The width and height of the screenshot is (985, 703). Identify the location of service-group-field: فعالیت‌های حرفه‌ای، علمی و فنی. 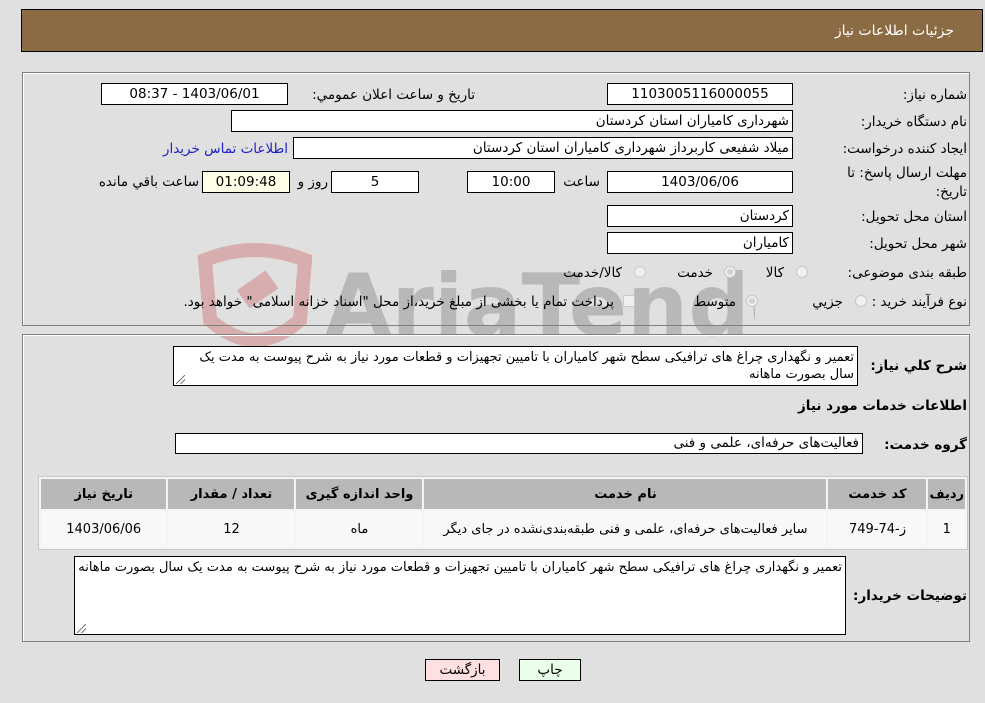
(519, 443).